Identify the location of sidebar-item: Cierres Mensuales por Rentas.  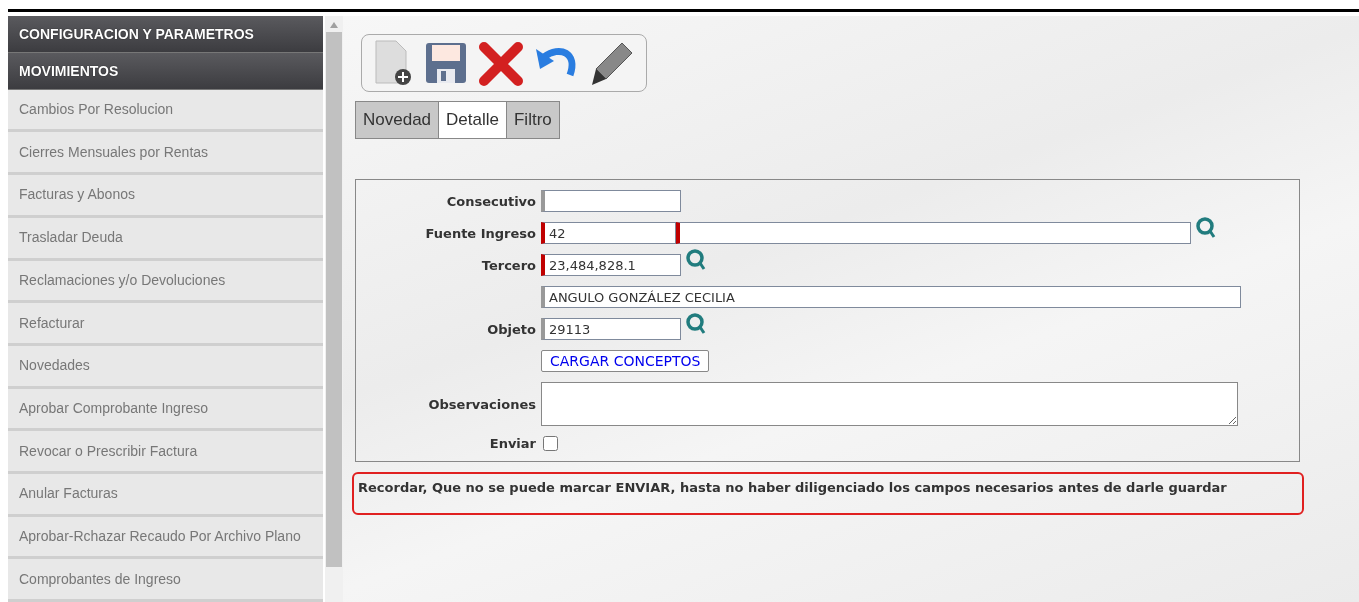
(165, 154).